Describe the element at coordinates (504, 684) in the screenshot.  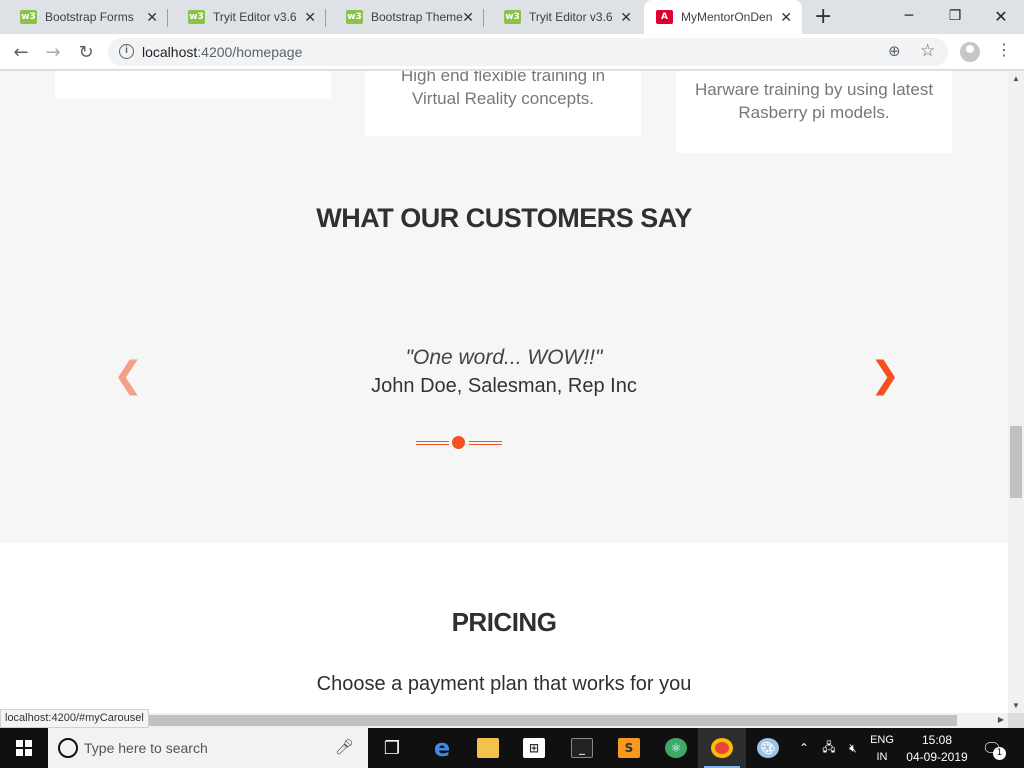
I see `pricing-subtitle: Choose a payment plan that works for you` at that location.